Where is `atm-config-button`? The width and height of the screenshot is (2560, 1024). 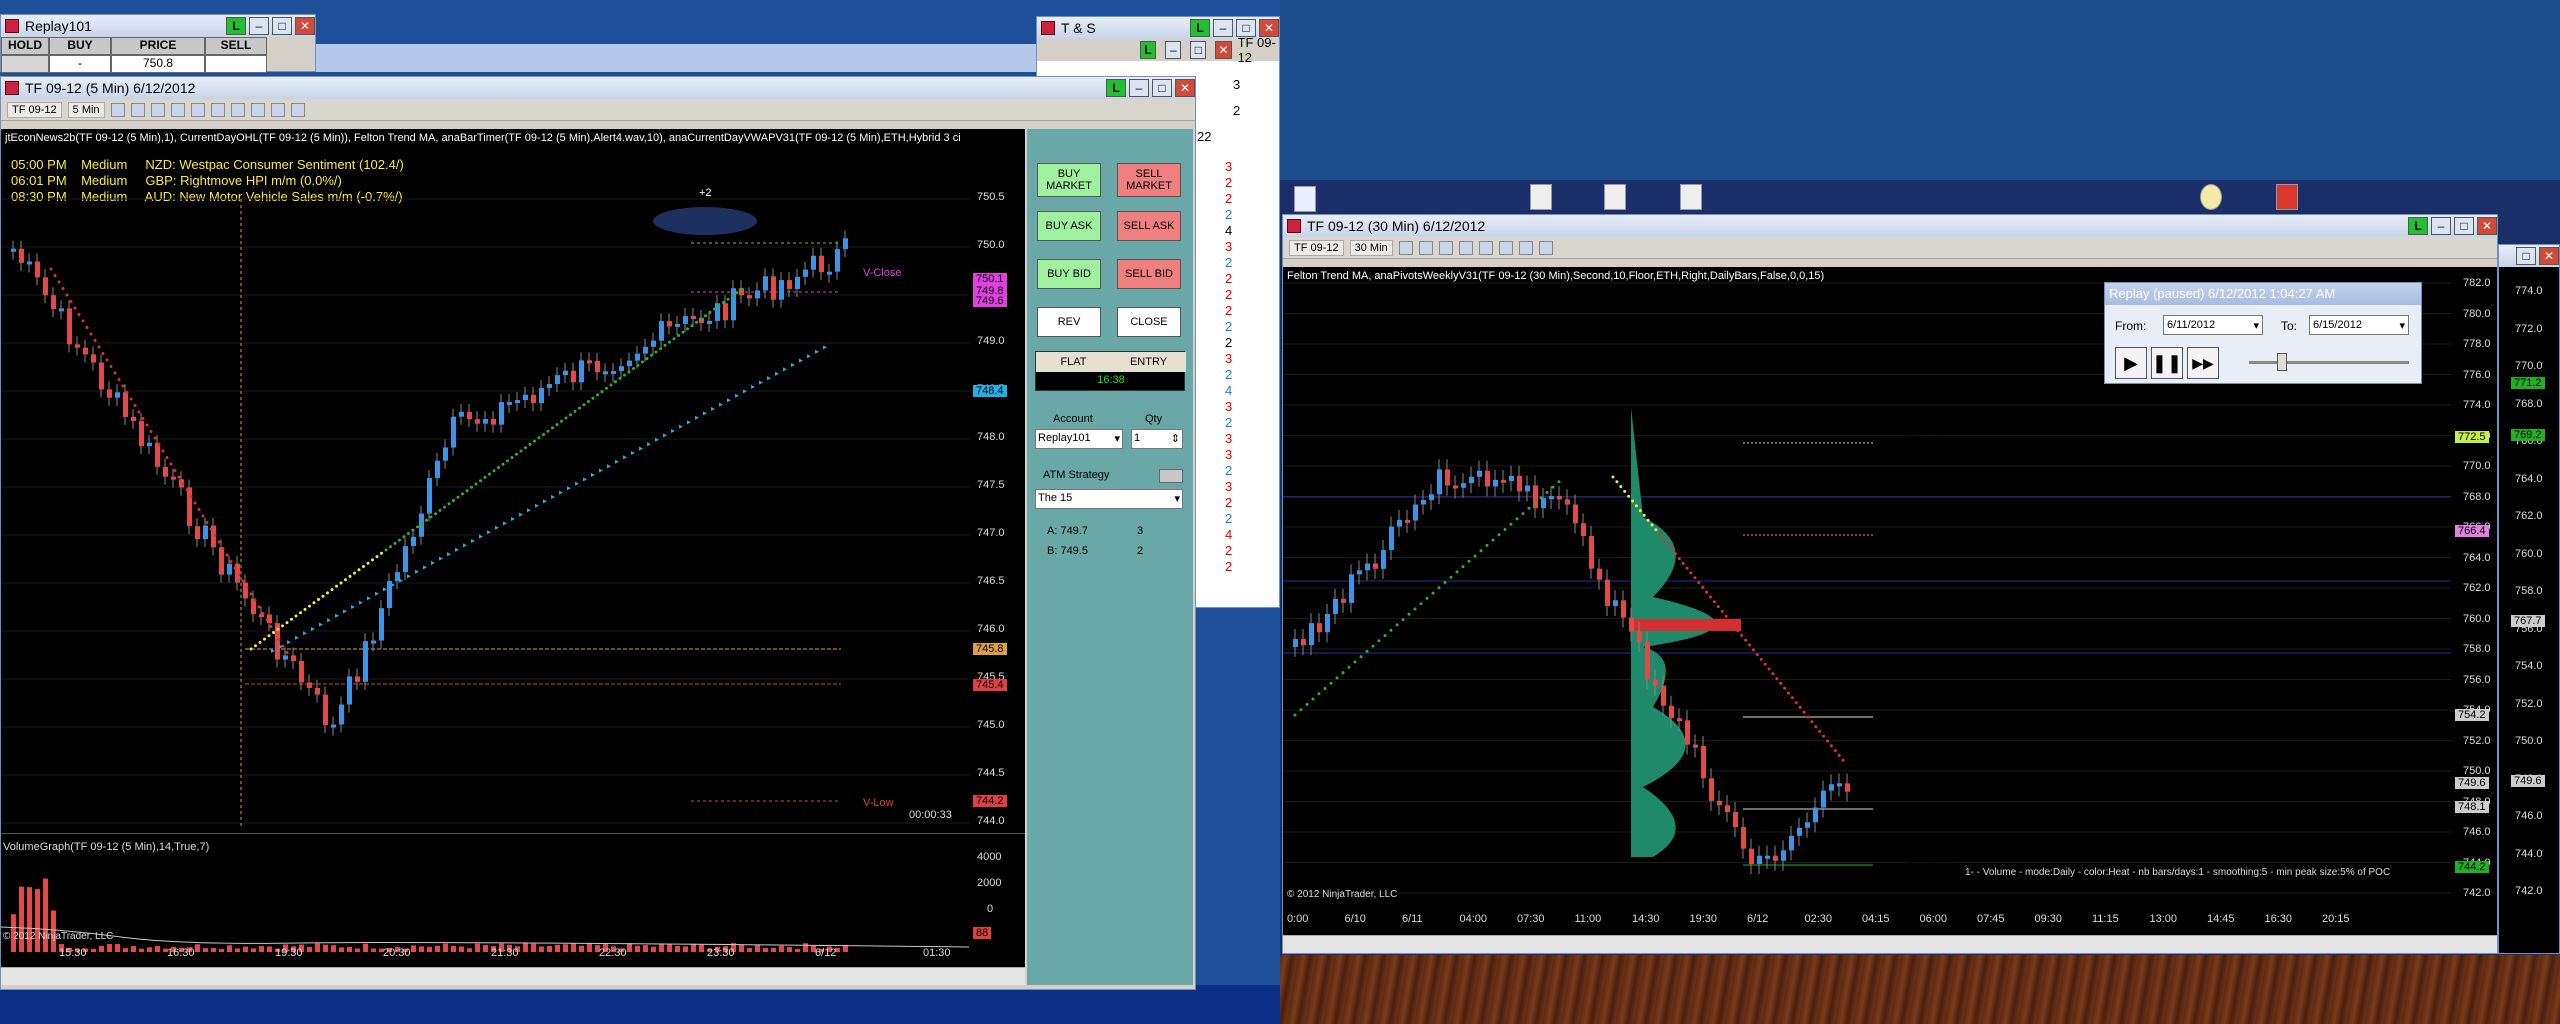
atm-config-button is located at coordinates (1171, 476).